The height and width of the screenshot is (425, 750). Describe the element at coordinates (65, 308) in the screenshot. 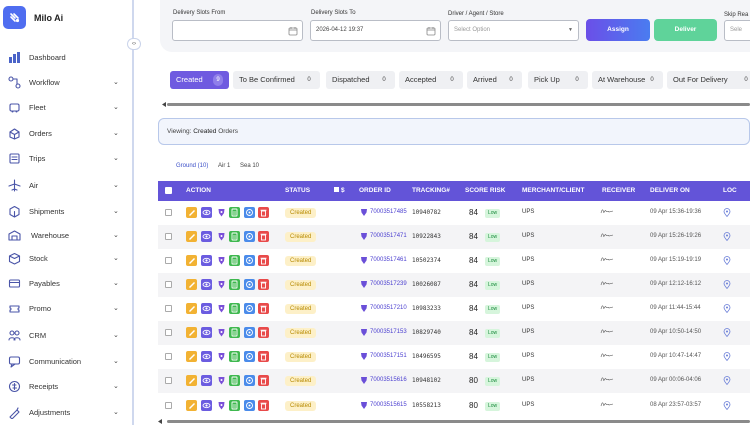

I see `sidebar-item-promo: Promo ⌄` at that location.